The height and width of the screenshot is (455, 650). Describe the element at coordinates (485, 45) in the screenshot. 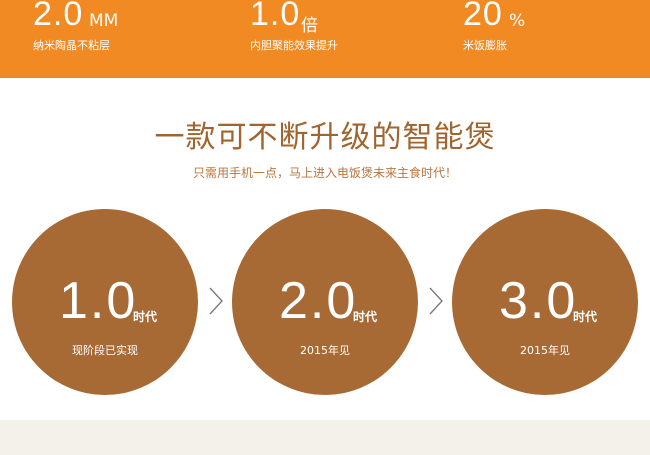

I see `stat-desc: 米饭膨胀` at that location.